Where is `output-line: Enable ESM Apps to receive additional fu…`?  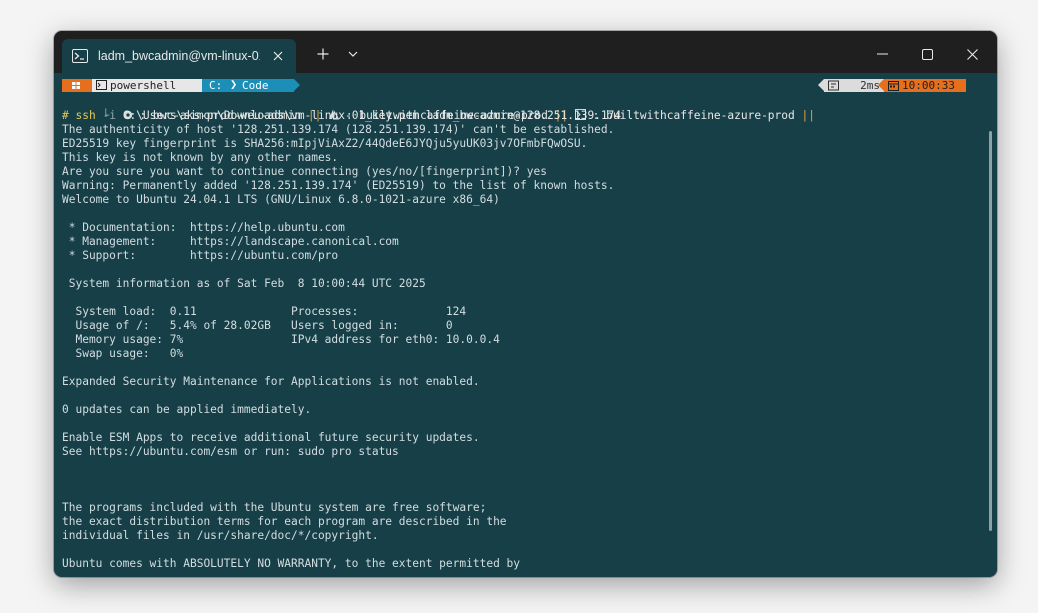 output-line: Enable ESM Apps to receive additional fu… is located at coordinates (271, 437).